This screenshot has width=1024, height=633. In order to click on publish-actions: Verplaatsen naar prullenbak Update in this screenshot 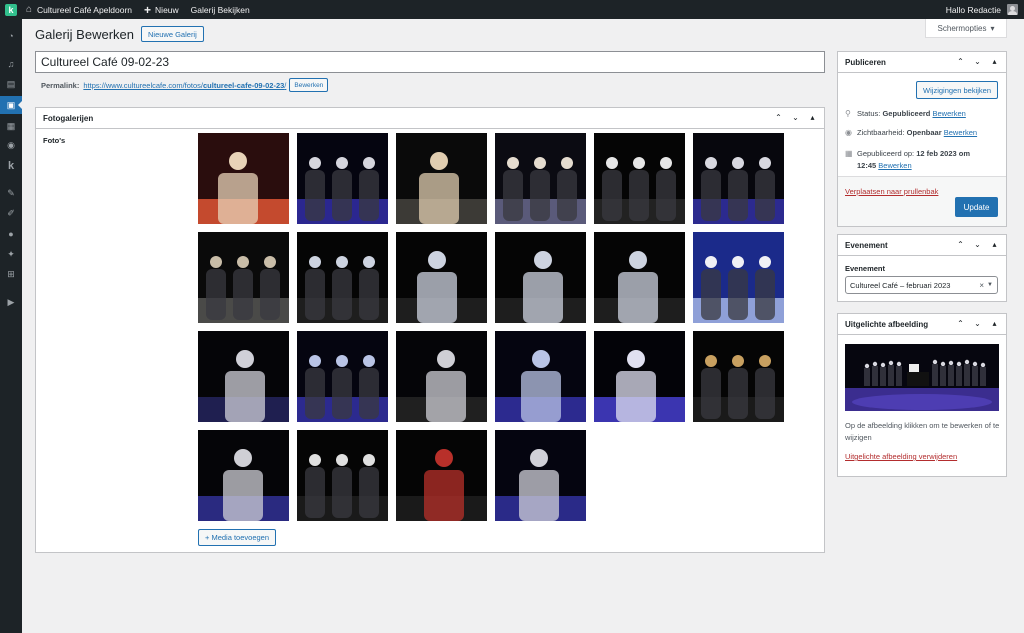, I will do `click(922, 201)`.